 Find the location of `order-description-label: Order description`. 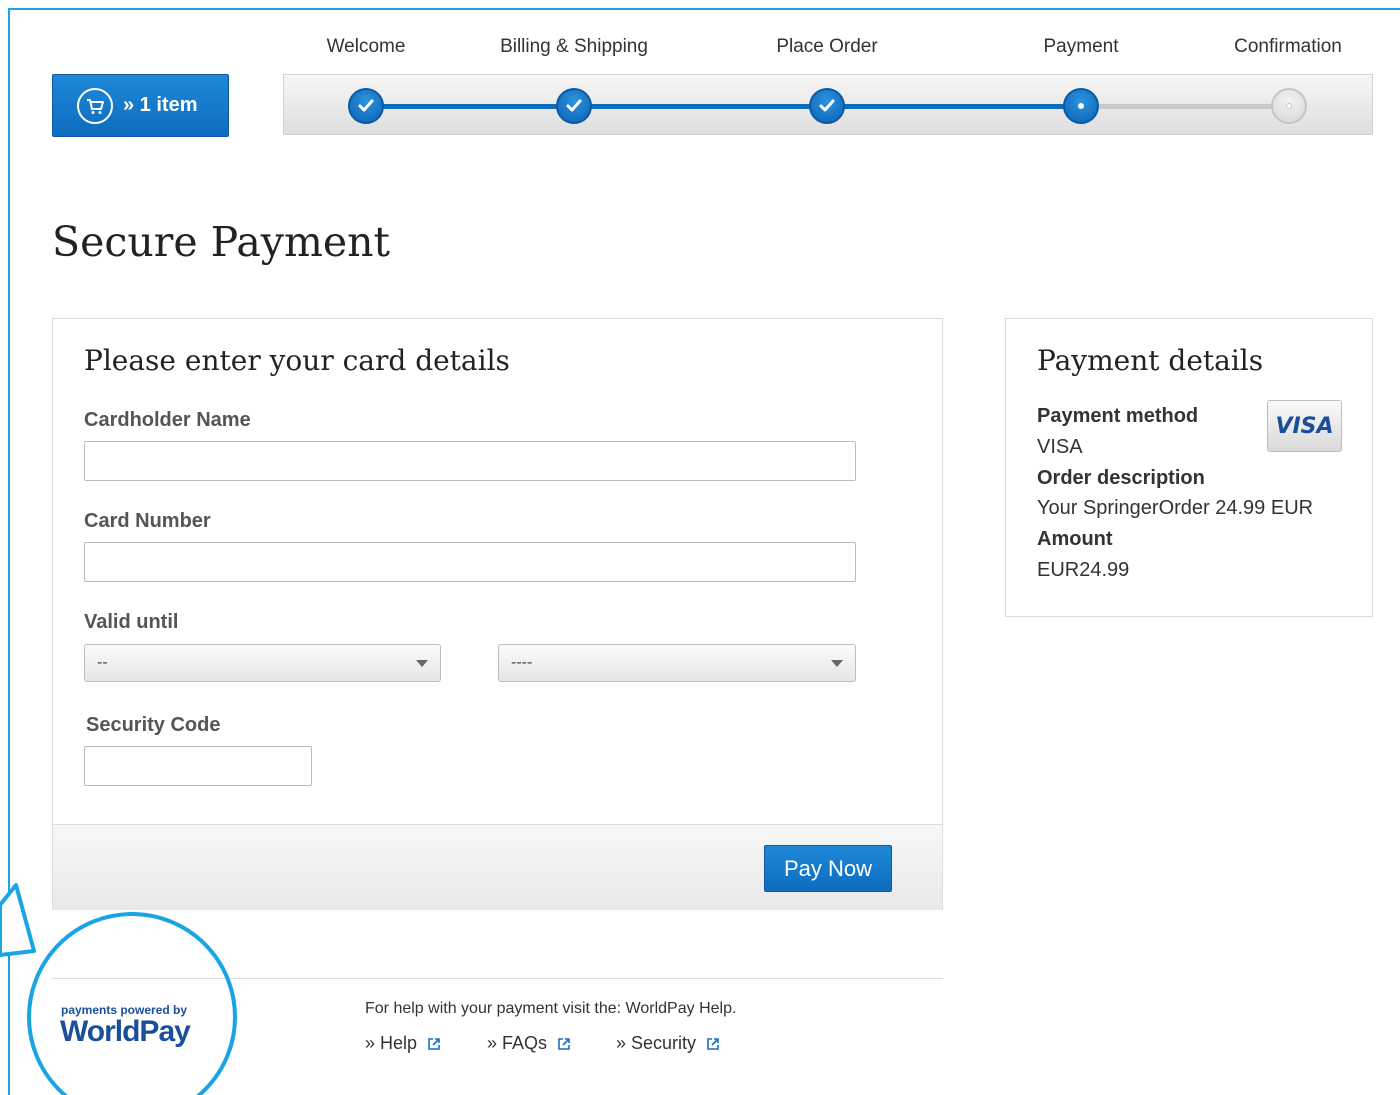

order-description-label: Order description is located at coordinates (1121, 478).